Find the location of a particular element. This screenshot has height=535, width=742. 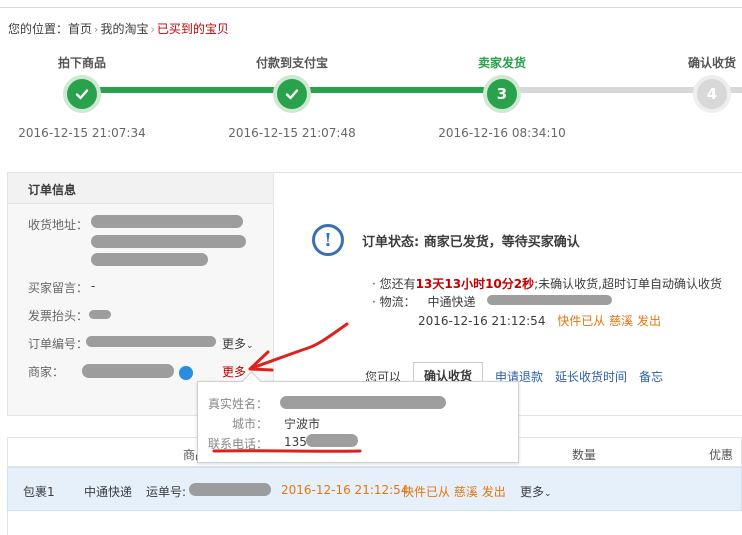

annotation-underline is located at coordinates (287, 451).